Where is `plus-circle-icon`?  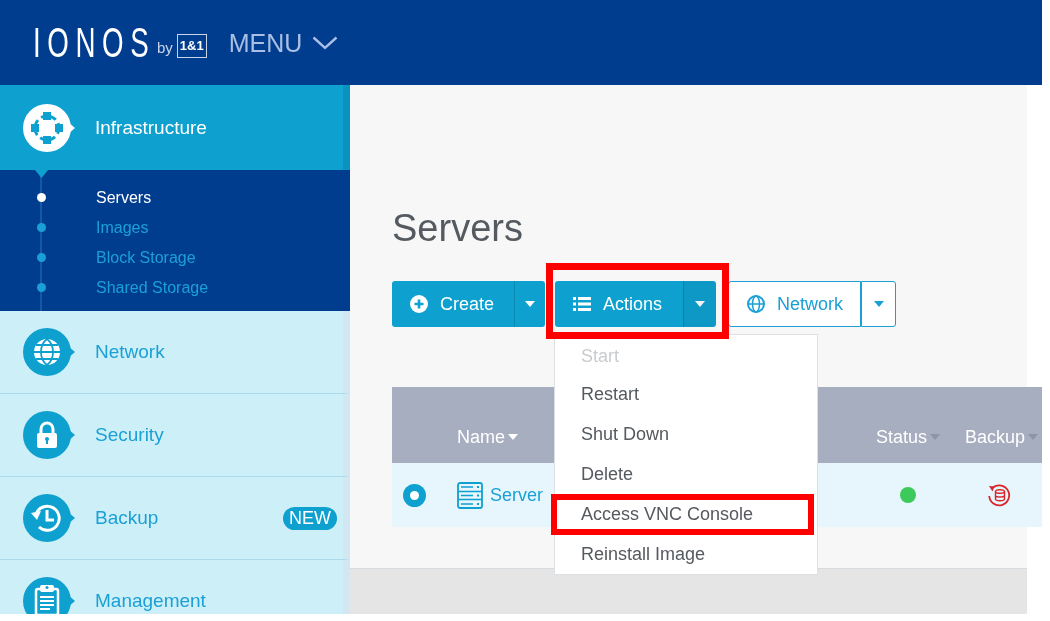
plus-circle-icon is located at coordinates (419, 304).